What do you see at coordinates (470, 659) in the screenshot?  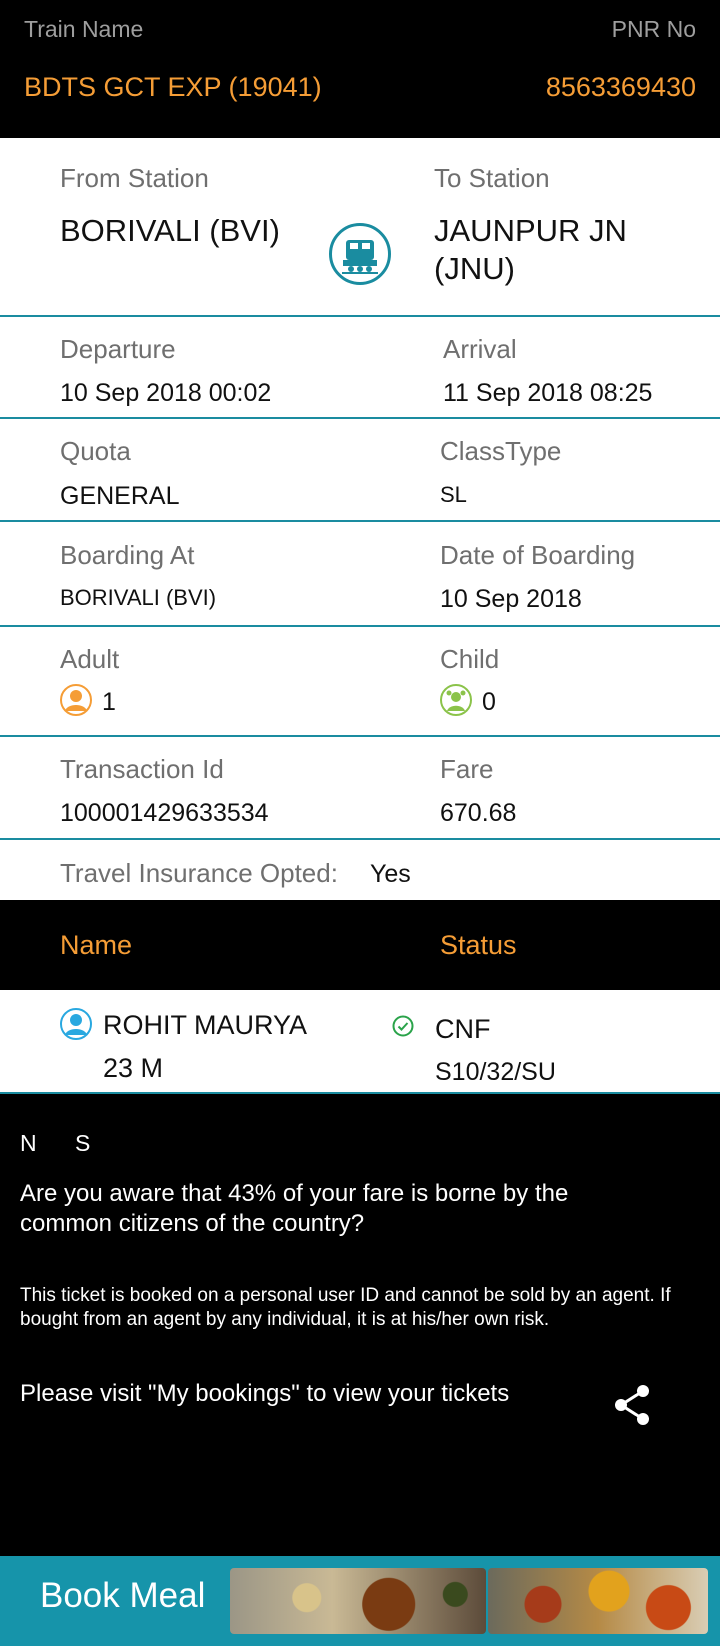 I see `child-label: Child` at bounding box center [470, 659].